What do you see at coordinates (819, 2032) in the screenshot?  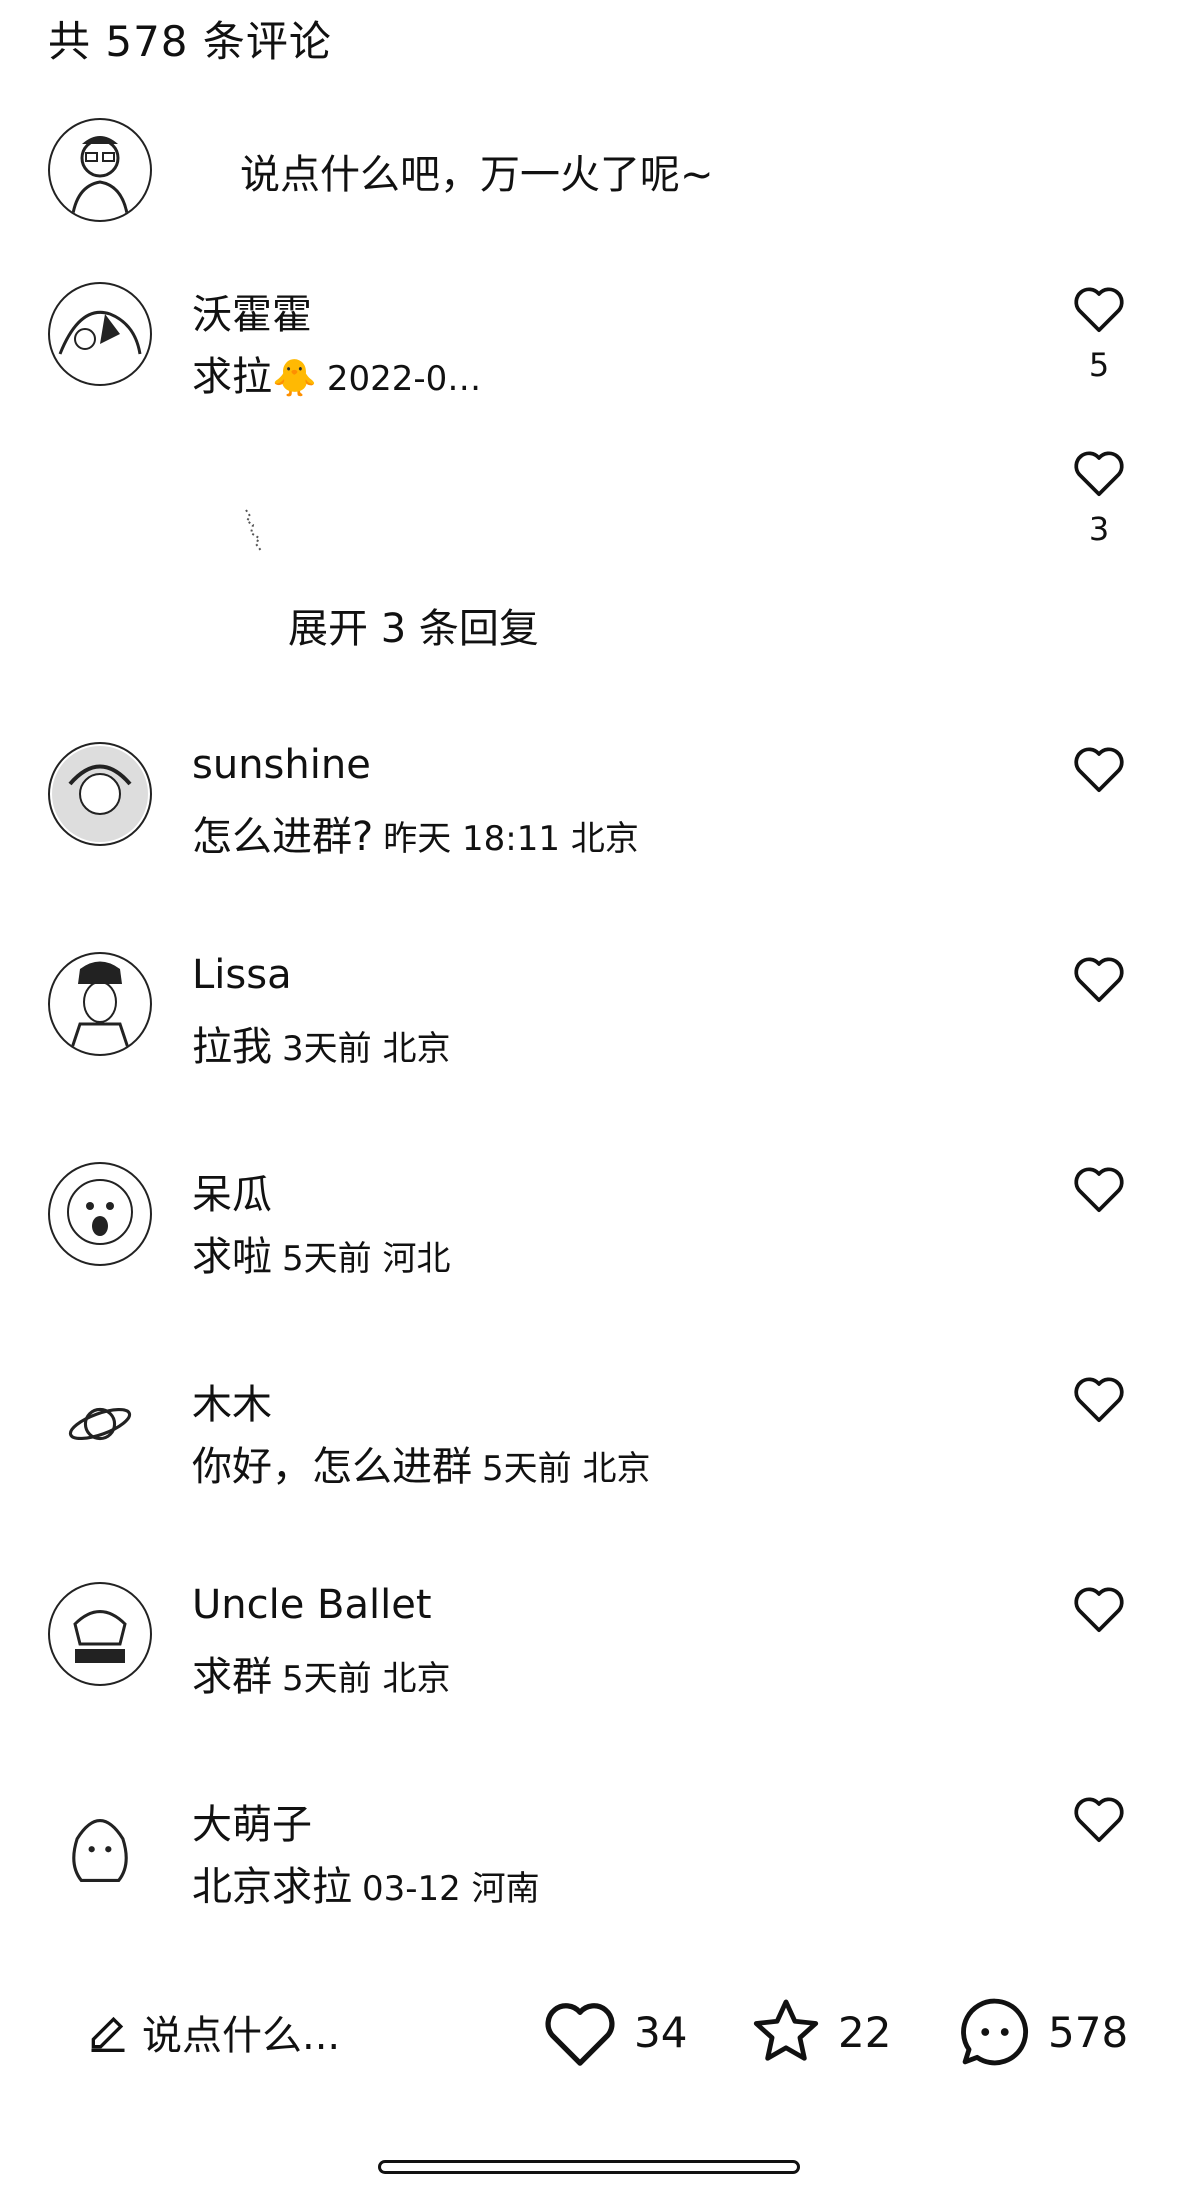 I see `collect-button: 22` at bounding box center [819, 2032].